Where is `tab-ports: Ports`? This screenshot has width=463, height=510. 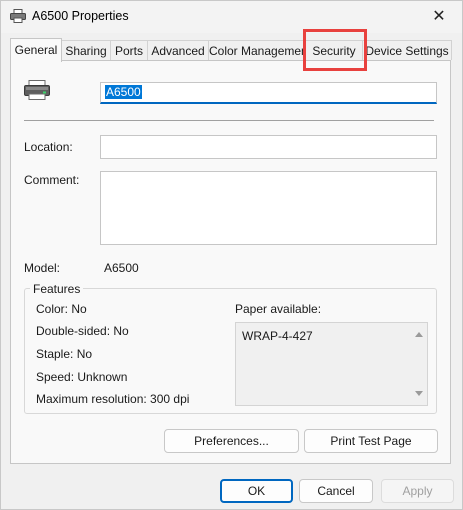 tab-ports: Ports is located at coordinates (129, 50).